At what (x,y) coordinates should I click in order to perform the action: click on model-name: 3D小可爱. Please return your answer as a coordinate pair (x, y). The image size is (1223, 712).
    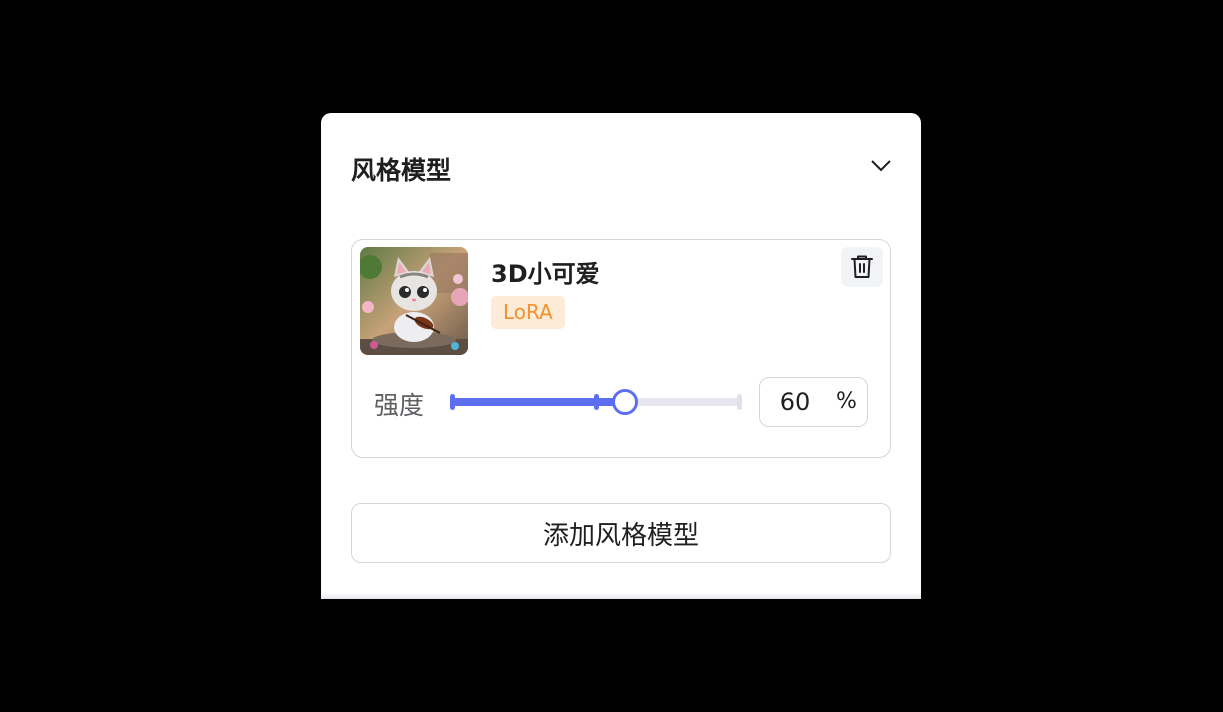
    Looking at the image, I should click on (545, 274).